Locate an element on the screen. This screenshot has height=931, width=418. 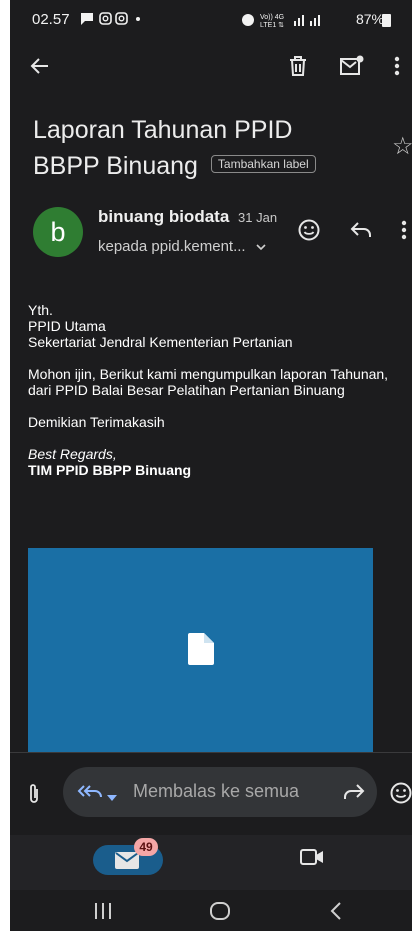
meet-tab-icon is located at coordinates (312, 859).